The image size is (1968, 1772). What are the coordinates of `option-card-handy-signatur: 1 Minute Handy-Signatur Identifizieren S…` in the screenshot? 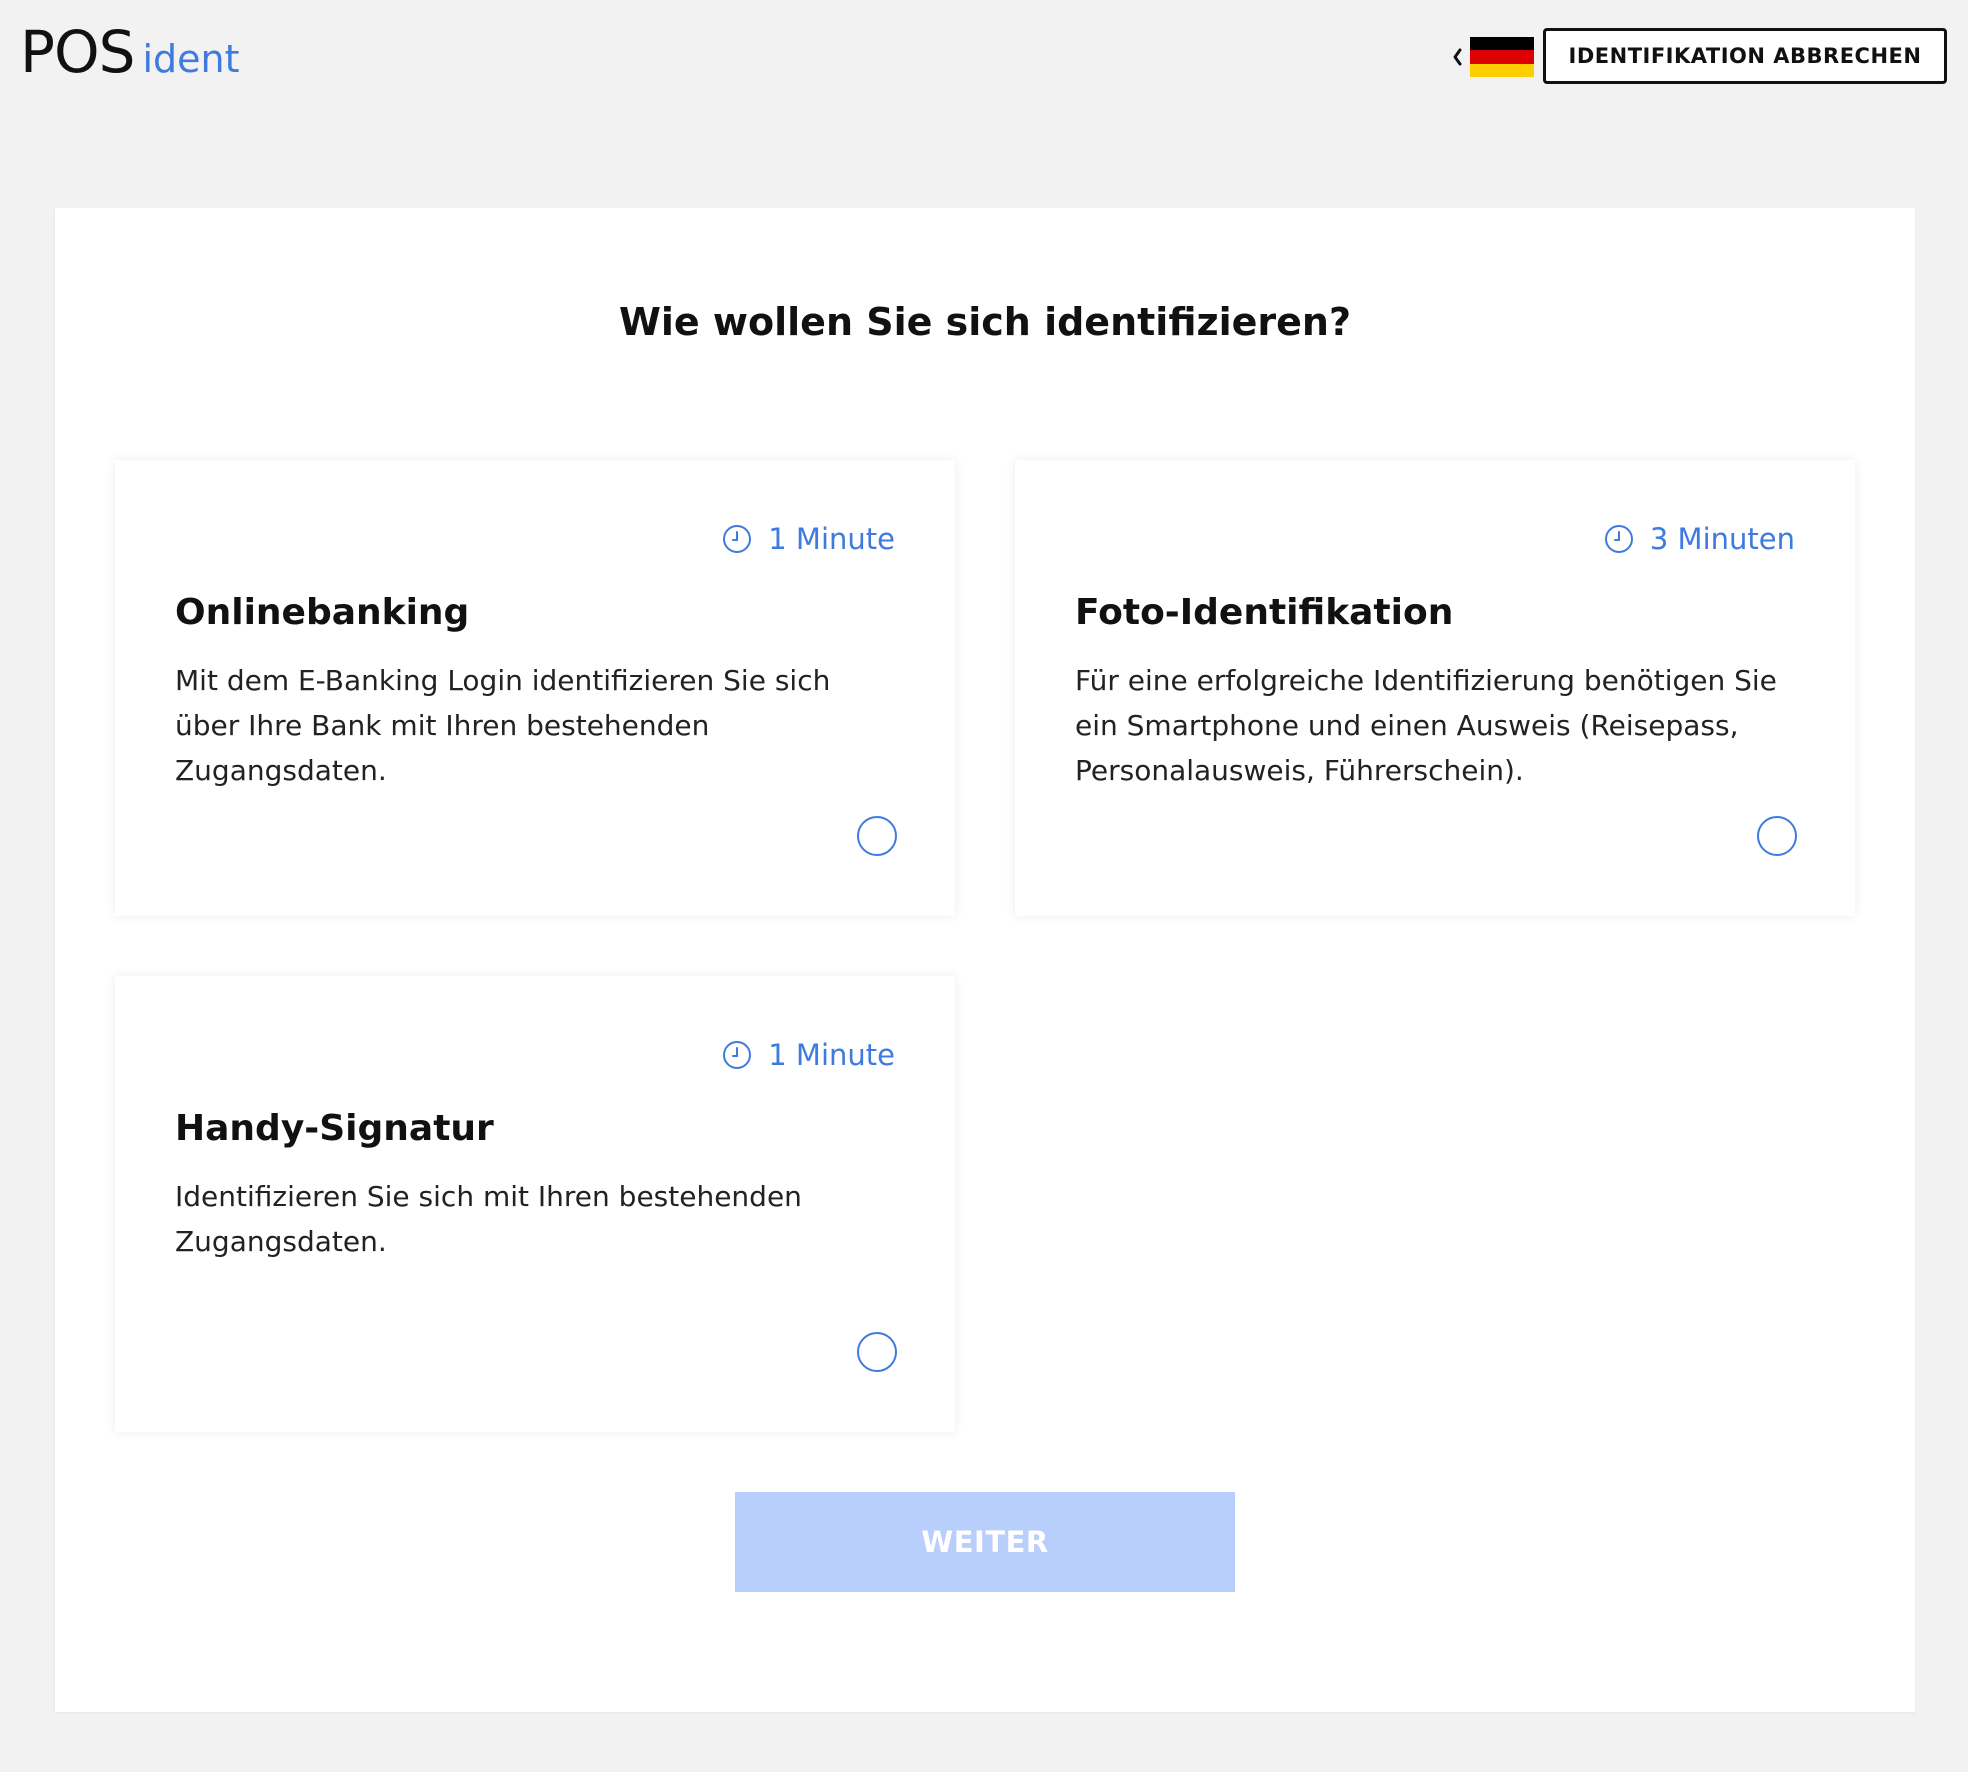 It's located at (535, 1204).